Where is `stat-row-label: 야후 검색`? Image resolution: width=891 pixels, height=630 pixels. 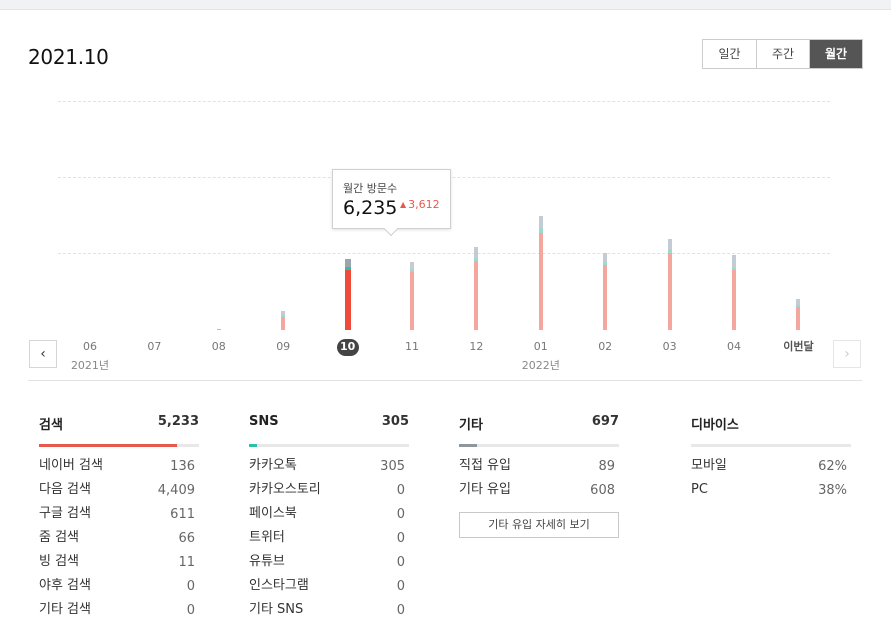 stat-row-label: 야후 검색 is located at coordinates (65, 585).